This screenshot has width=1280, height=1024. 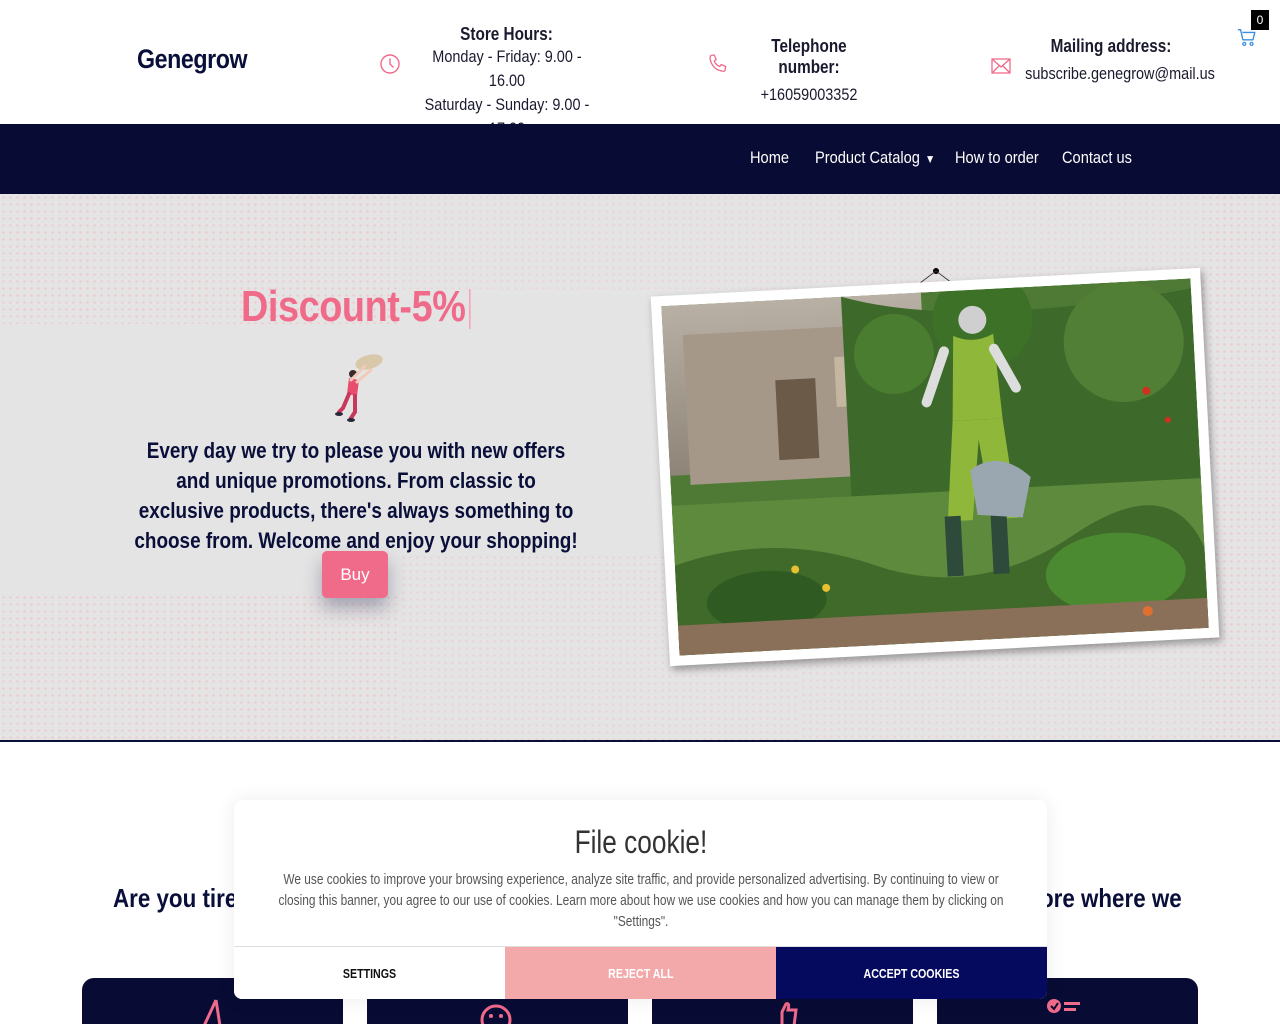 I want to click on hero-headline-text: Discount-5%, so click(x=353, y=306).